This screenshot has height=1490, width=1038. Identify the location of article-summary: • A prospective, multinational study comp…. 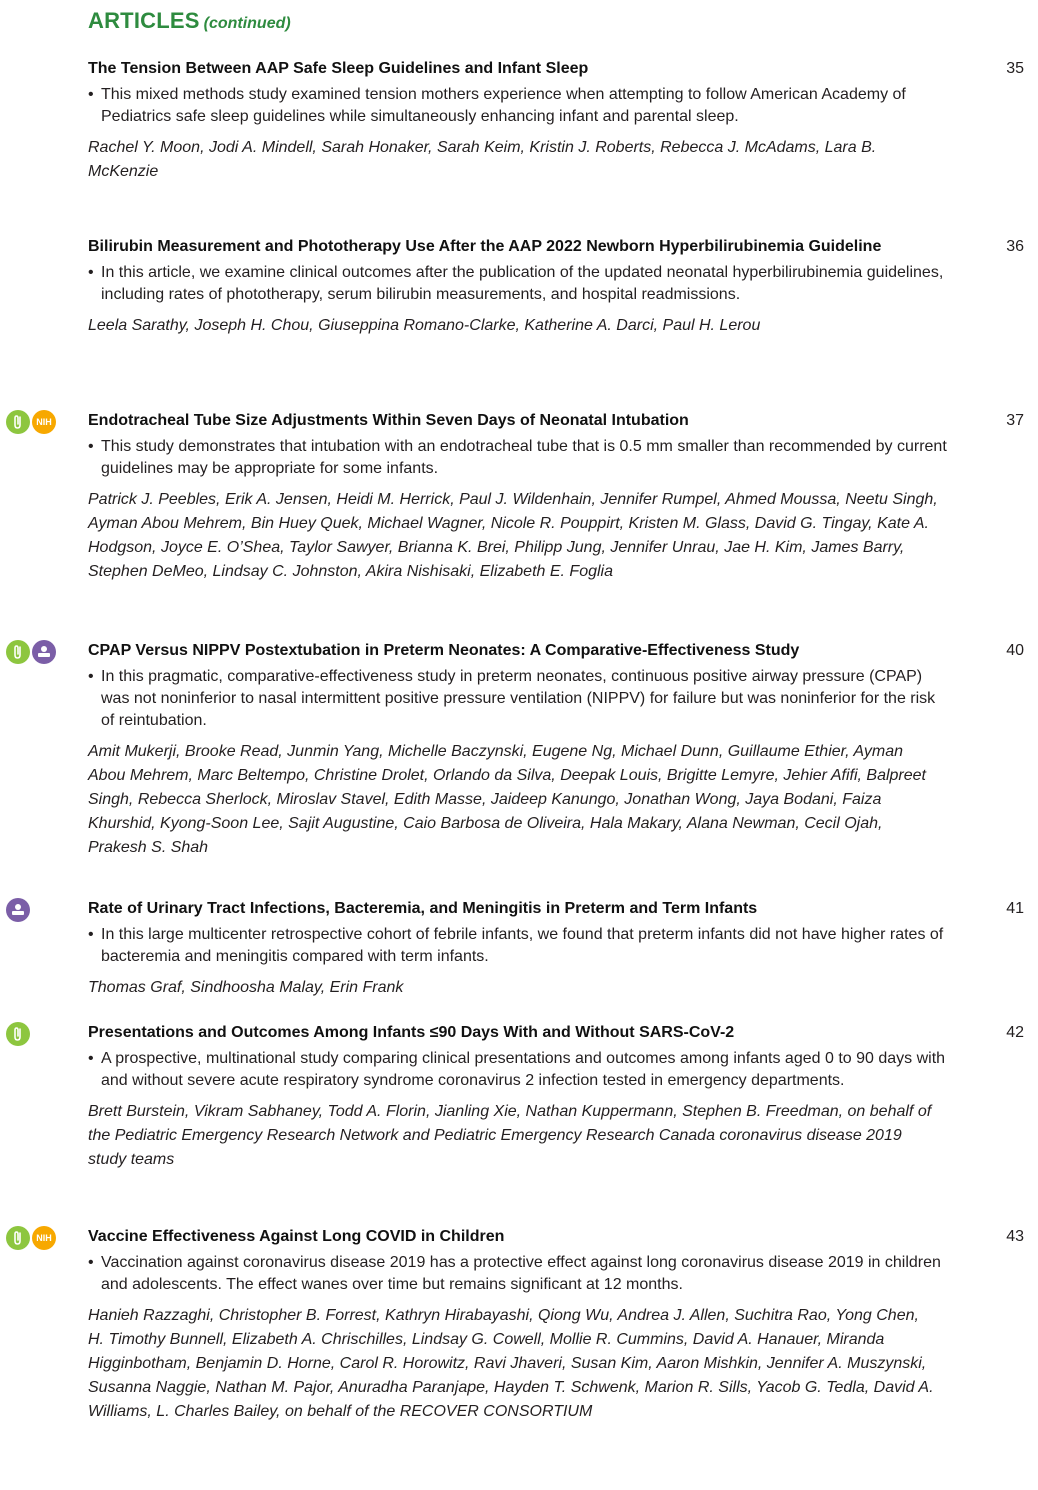
(519, 1070).